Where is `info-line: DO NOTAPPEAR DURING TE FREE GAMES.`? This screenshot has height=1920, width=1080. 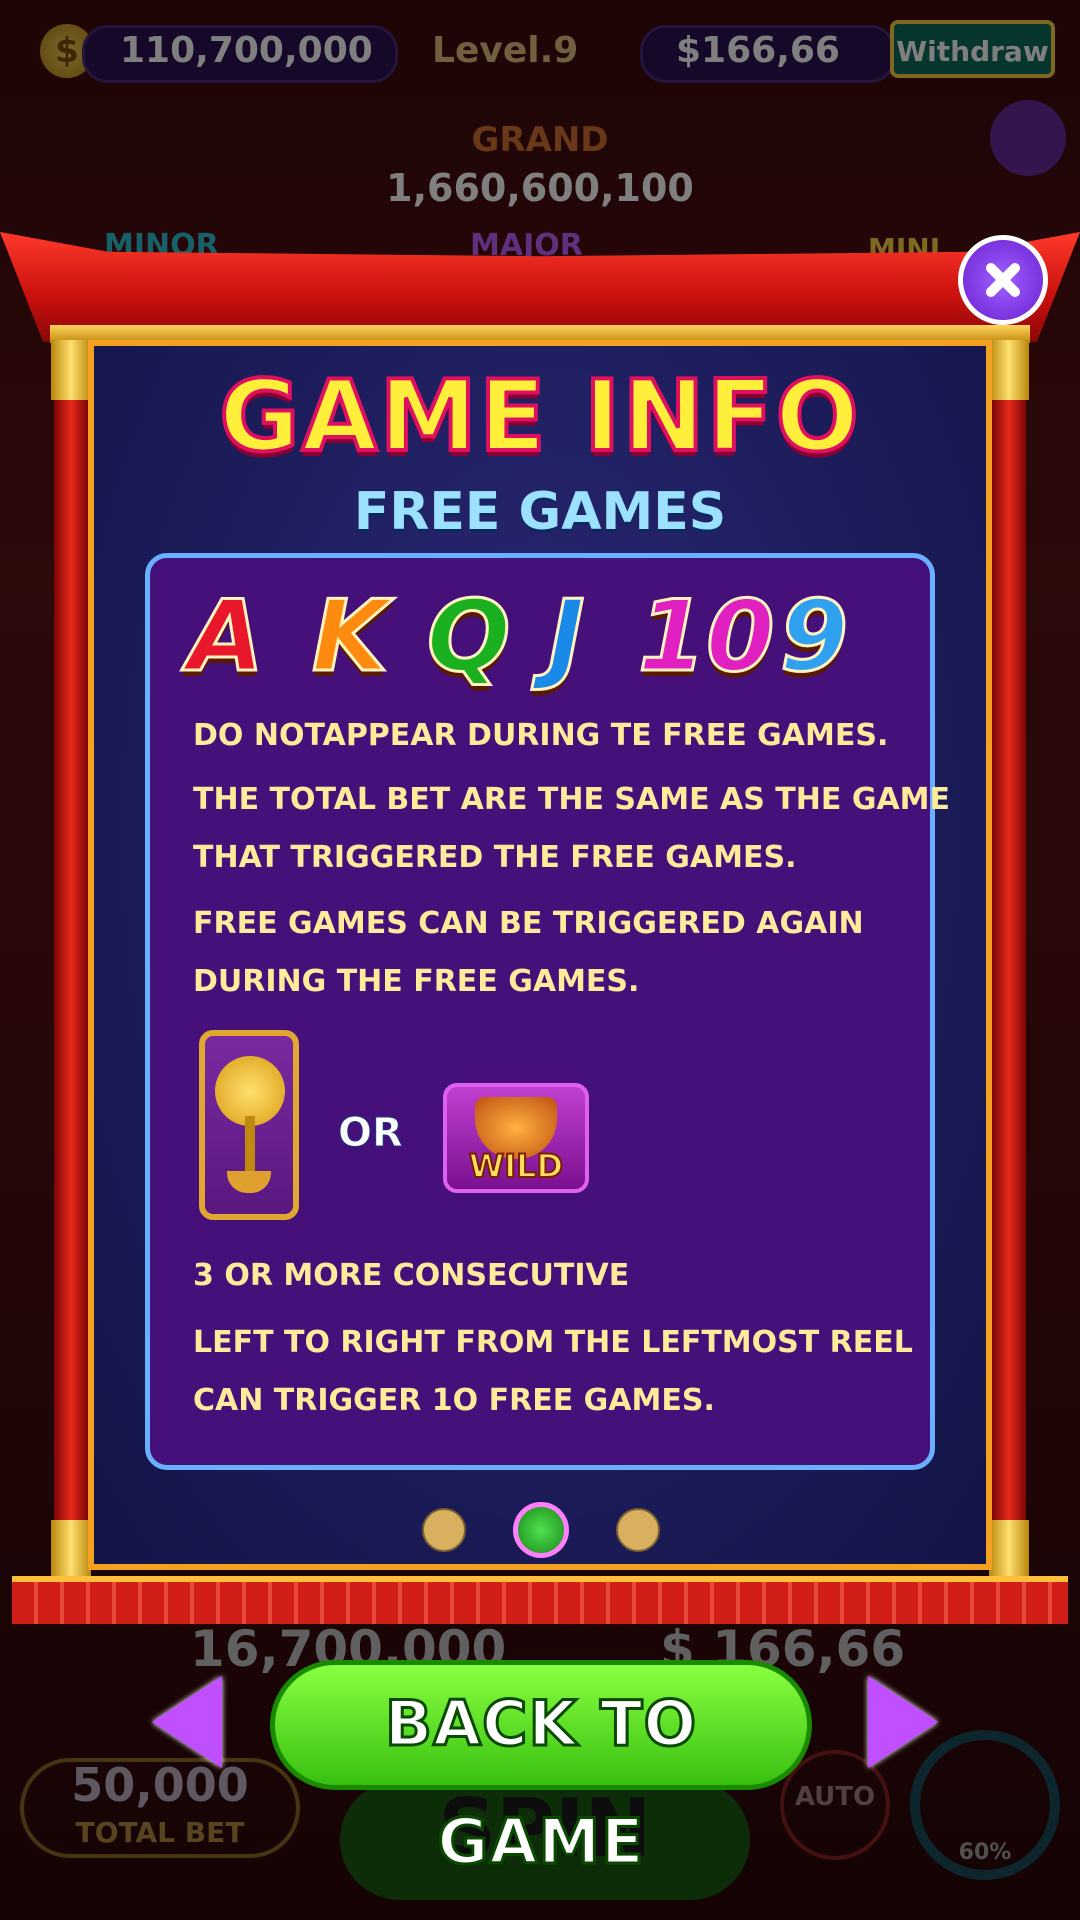 info-line: DO NOTAPPEAR DURING TE FREE GAMES. is located at coordinates (541, 735).